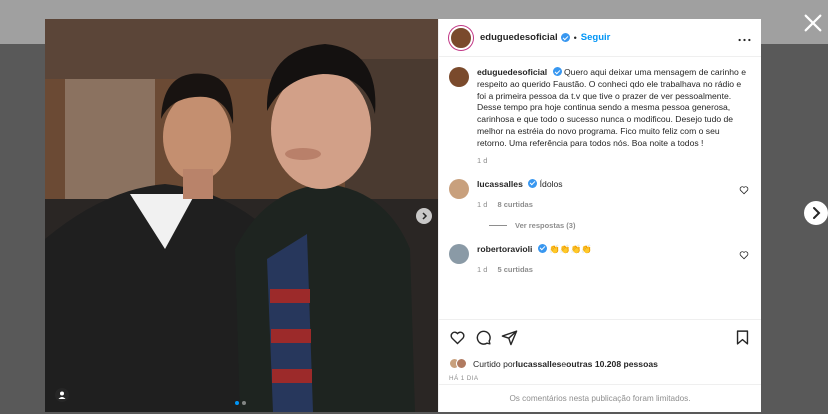  Describe the element at coordinates (512, 72) in the screenshot. I see `caption-author: eduguedesoficial` at that location.